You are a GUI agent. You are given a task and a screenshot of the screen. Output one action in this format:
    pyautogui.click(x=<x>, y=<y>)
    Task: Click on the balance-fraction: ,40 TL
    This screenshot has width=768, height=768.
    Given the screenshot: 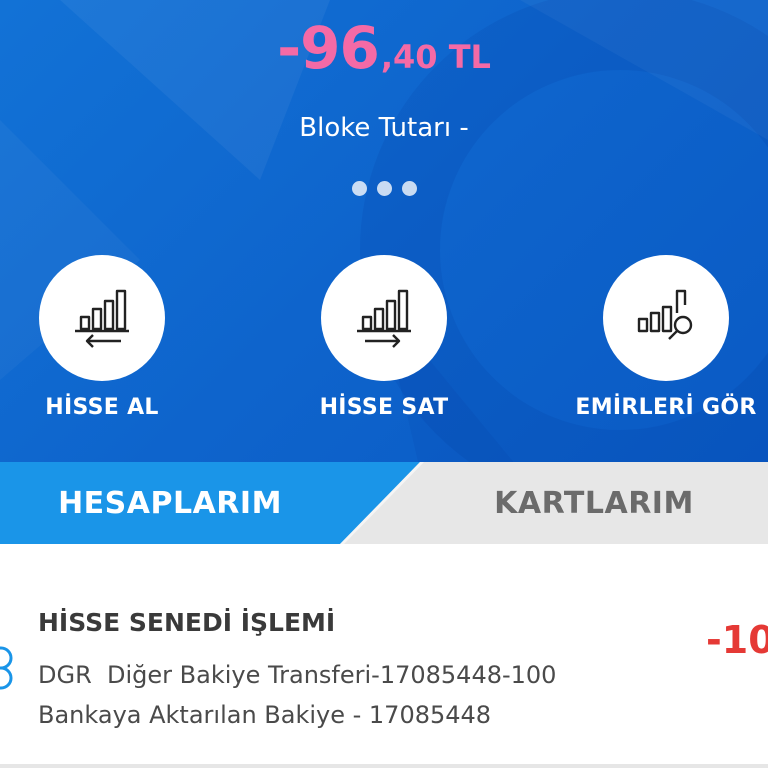 What is the action you would take?
    pyautogui.click(x=435, y=57)
    